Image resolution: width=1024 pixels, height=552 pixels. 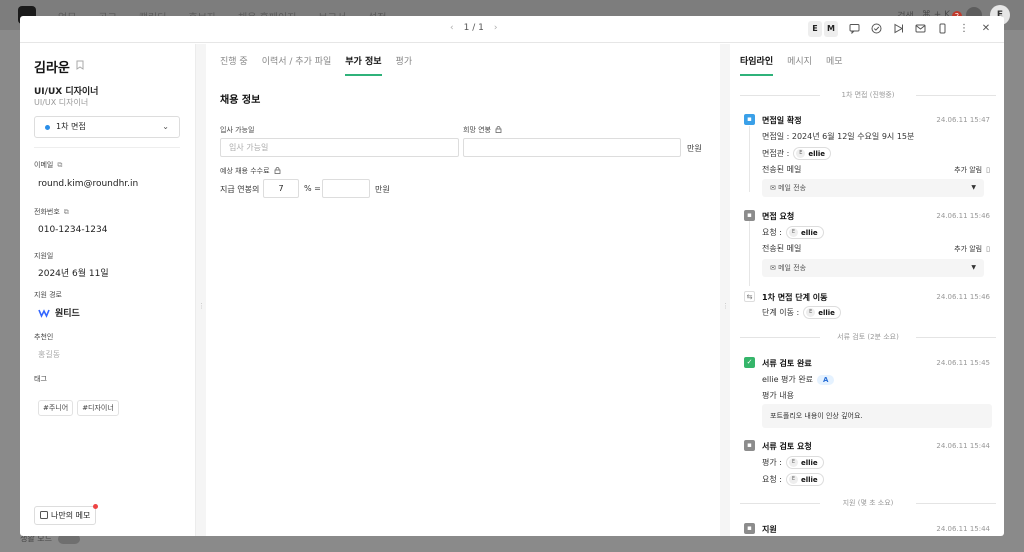 I want to click on bookmark-icon, so click(x=80, y=66).